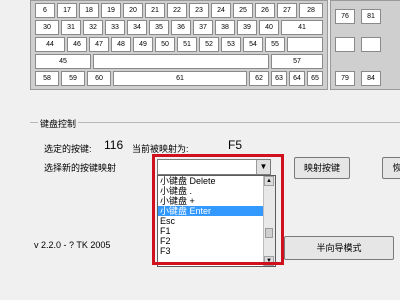  What do you see at coordinates (67, 10) in the screenshot?
I see `key: 17` at bounding box center [67, 10].